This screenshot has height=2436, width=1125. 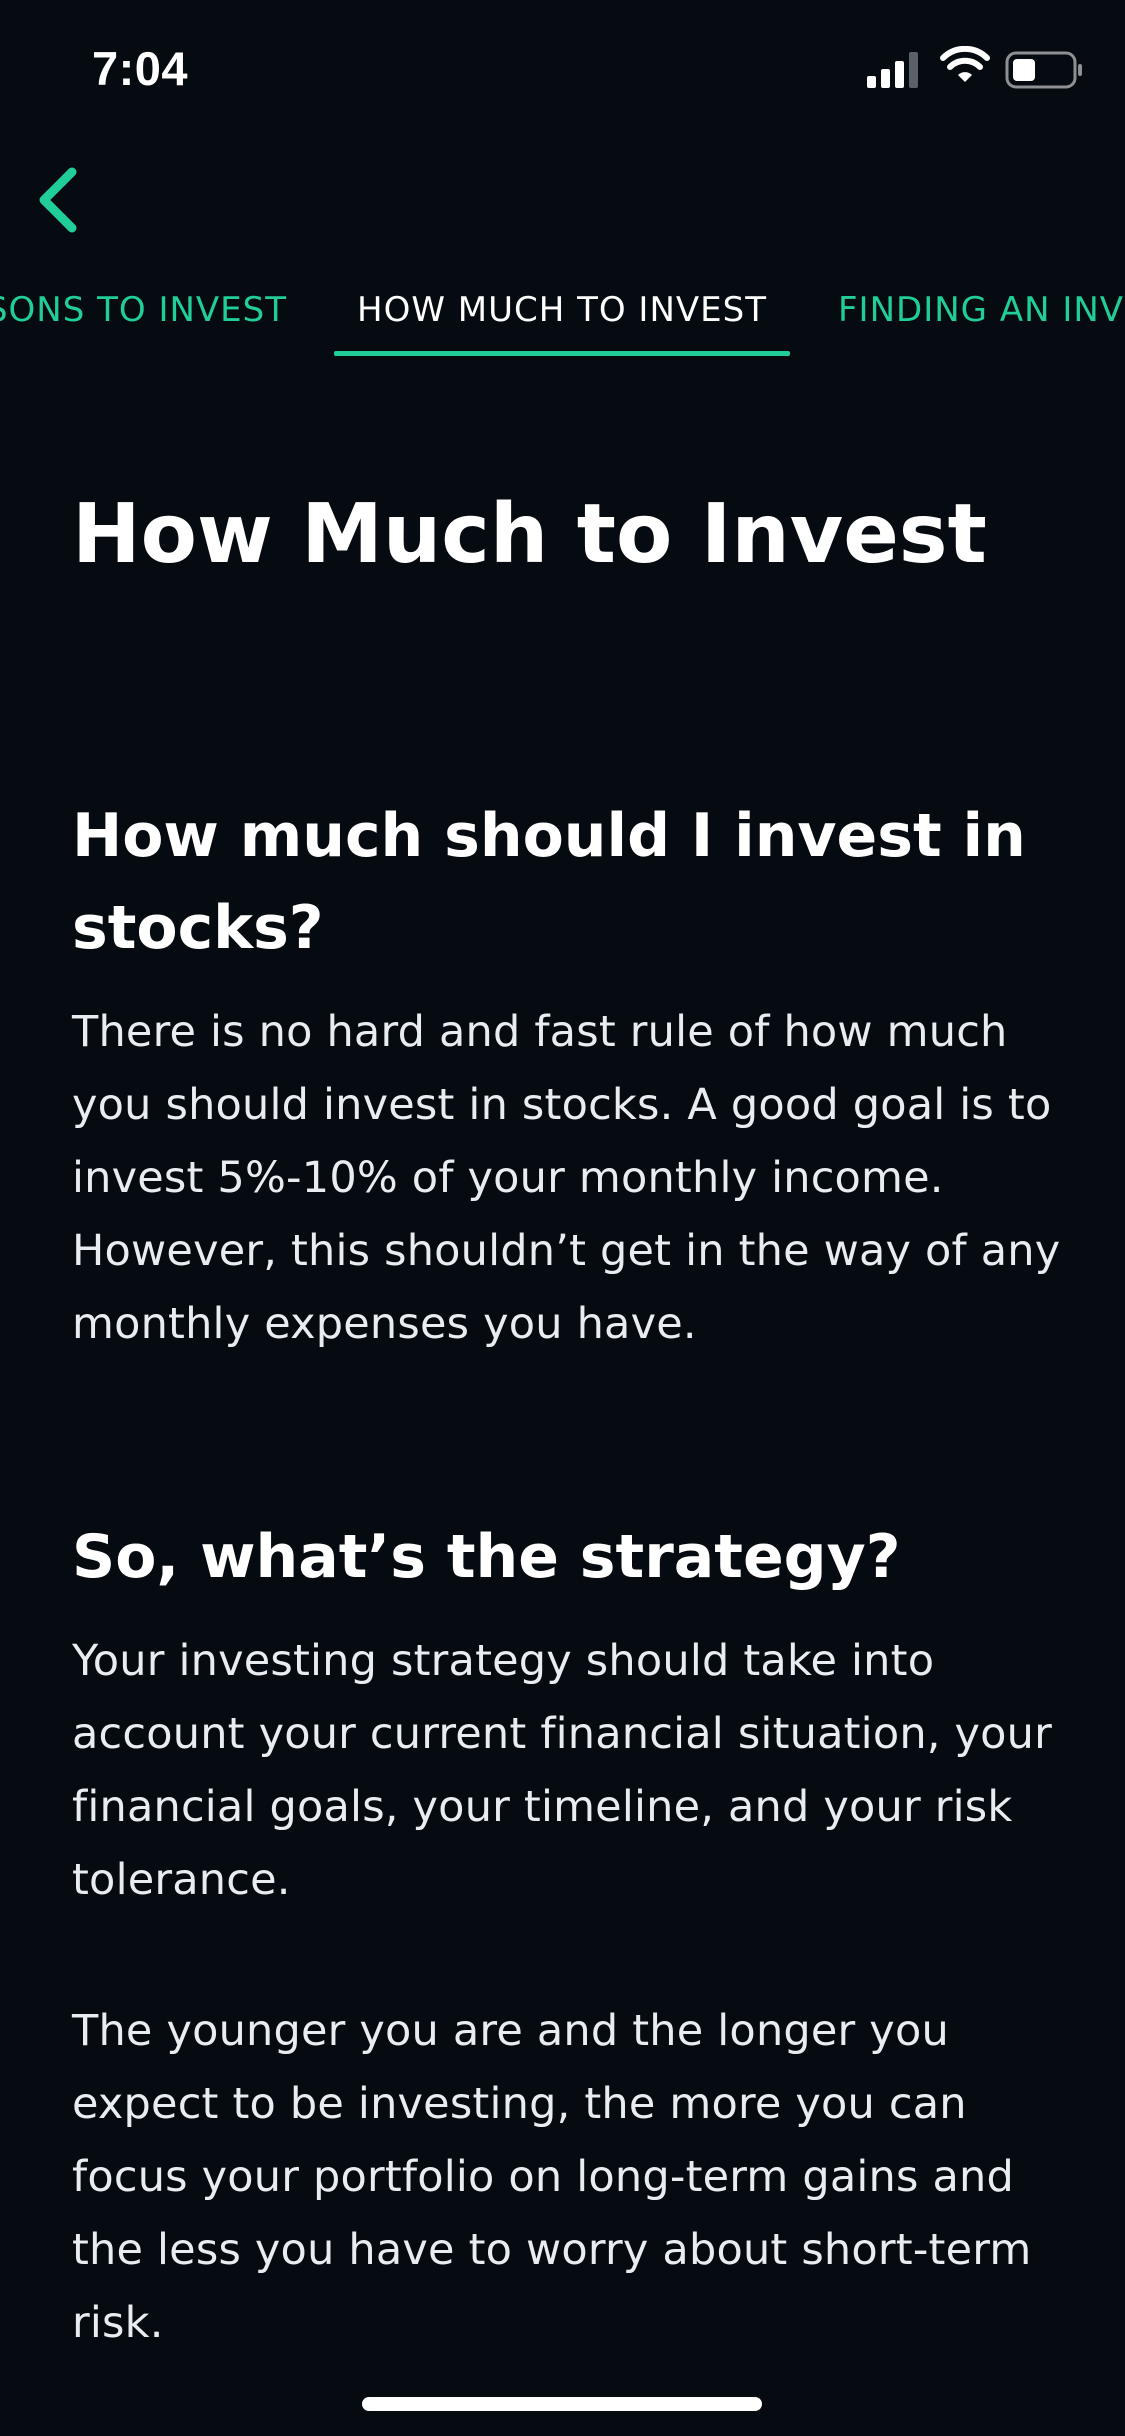 I want to click on chevron-left-icon, so click(x=58, y=200).